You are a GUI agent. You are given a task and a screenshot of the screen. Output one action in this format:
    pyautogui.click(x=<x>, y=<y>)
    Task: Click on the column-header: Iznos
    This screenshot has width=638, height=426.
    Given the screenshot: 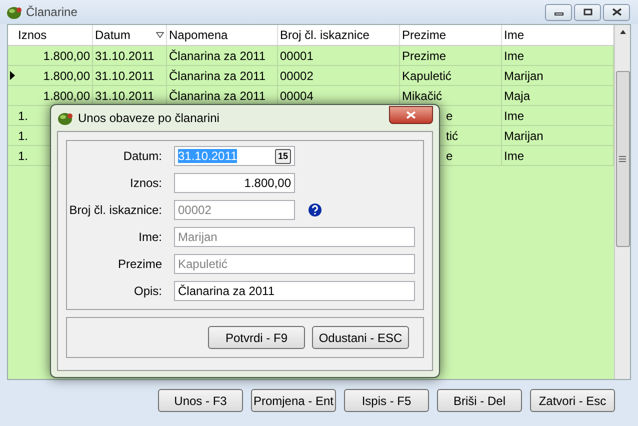 What is the action you would take?
    pyautogui.click(x=54, y=35)
    